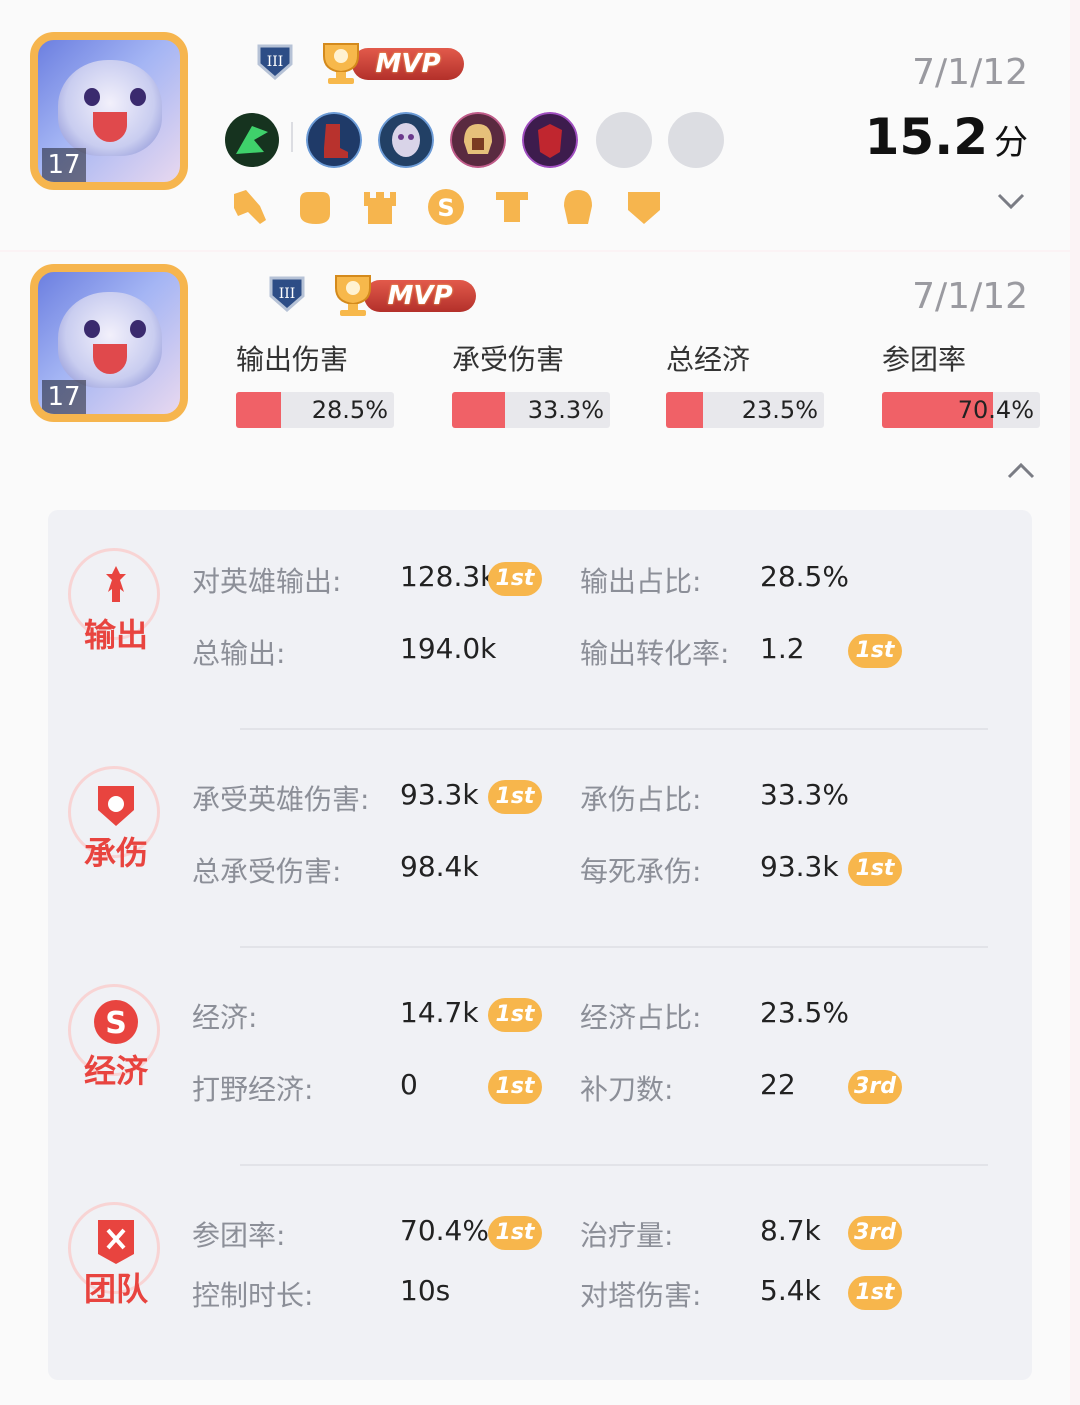 The width and height of the screenshot is (1080, 1405). Describe the element at coordinates (708, 359) in the screenshot. I see `share-bar-label: 总经济` at that location.